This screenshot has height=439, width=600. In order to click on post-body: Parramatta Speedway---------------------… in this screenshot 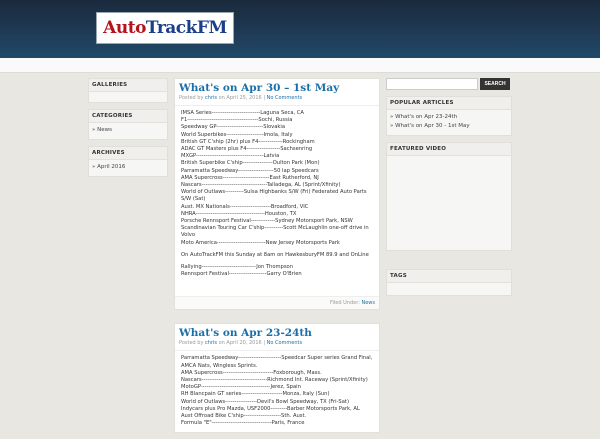, I will do `click(277, 390)`.